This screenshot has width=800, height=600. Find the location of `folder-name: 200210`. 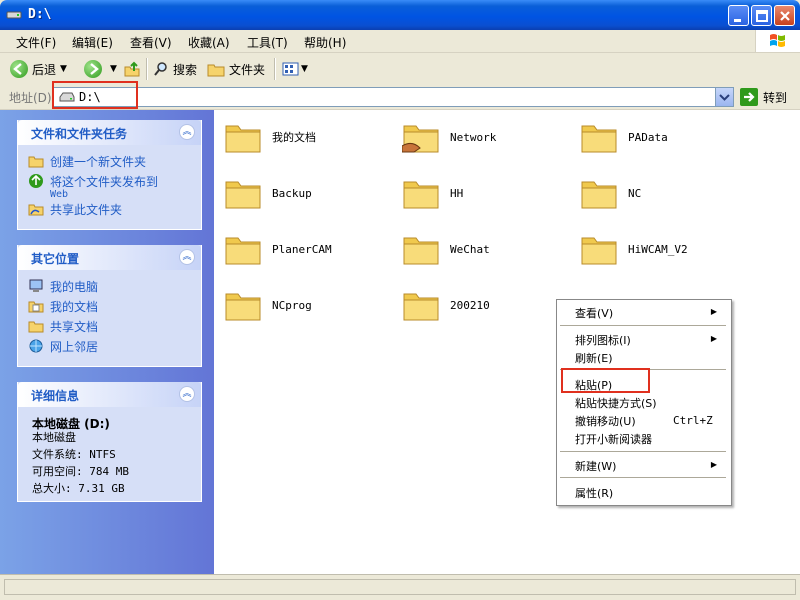

folder-name: 200210 is located at coordinates (470, 305).